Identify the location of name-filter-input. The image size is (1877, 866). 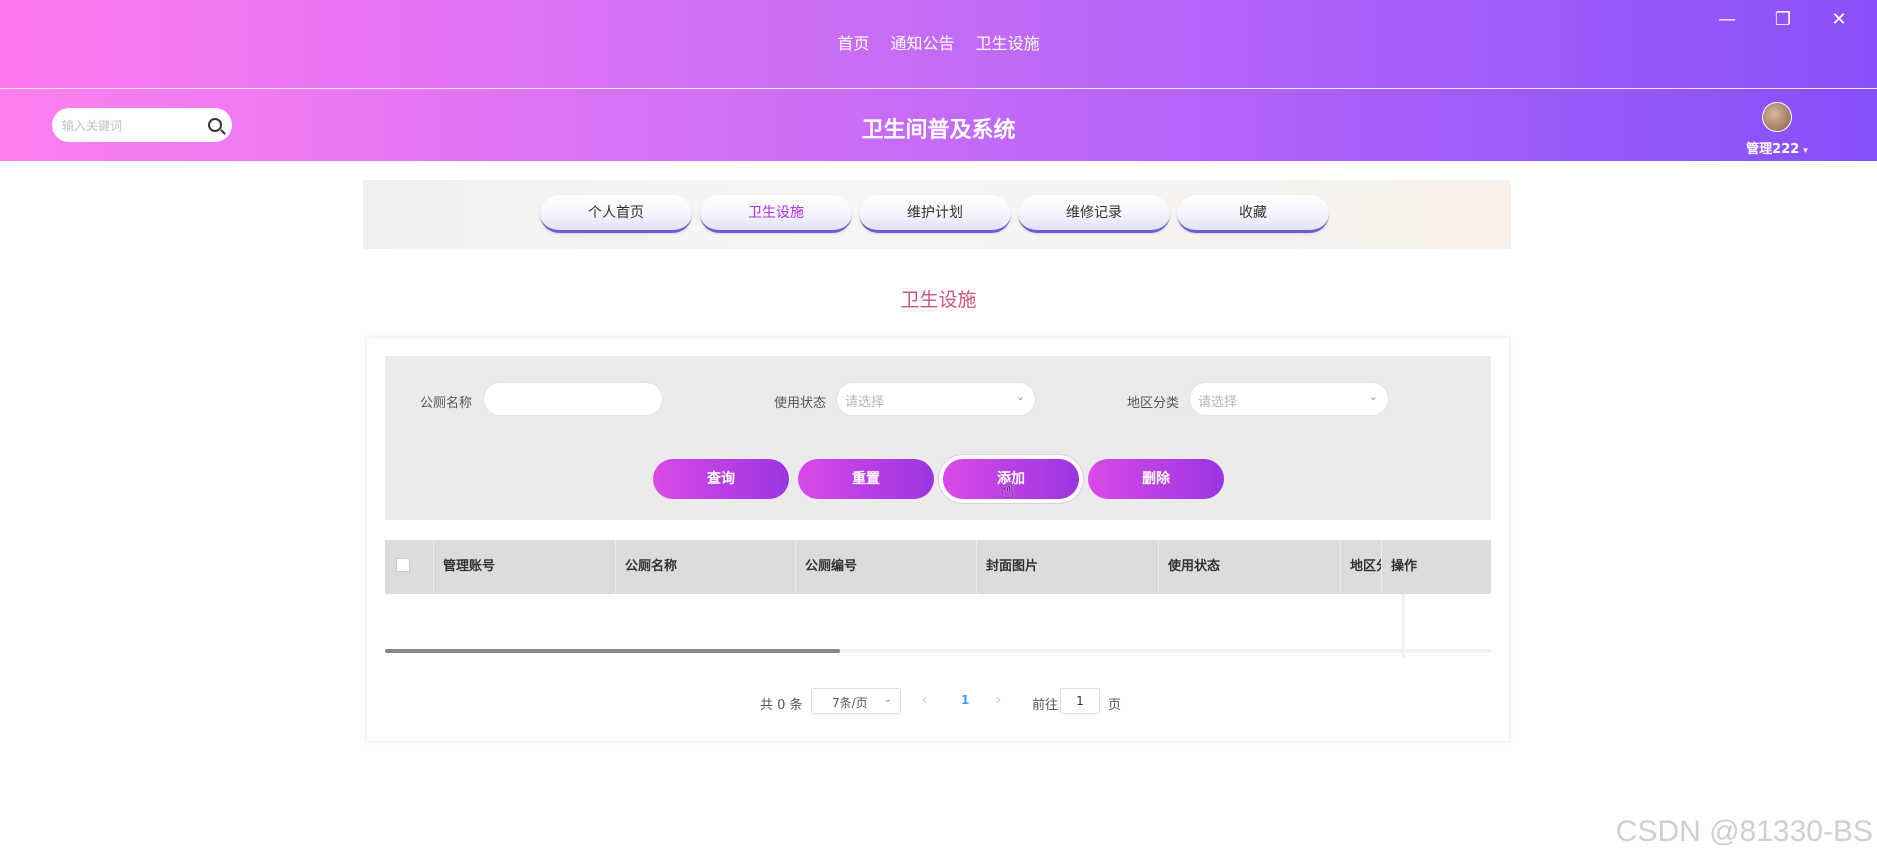
(573, 399).